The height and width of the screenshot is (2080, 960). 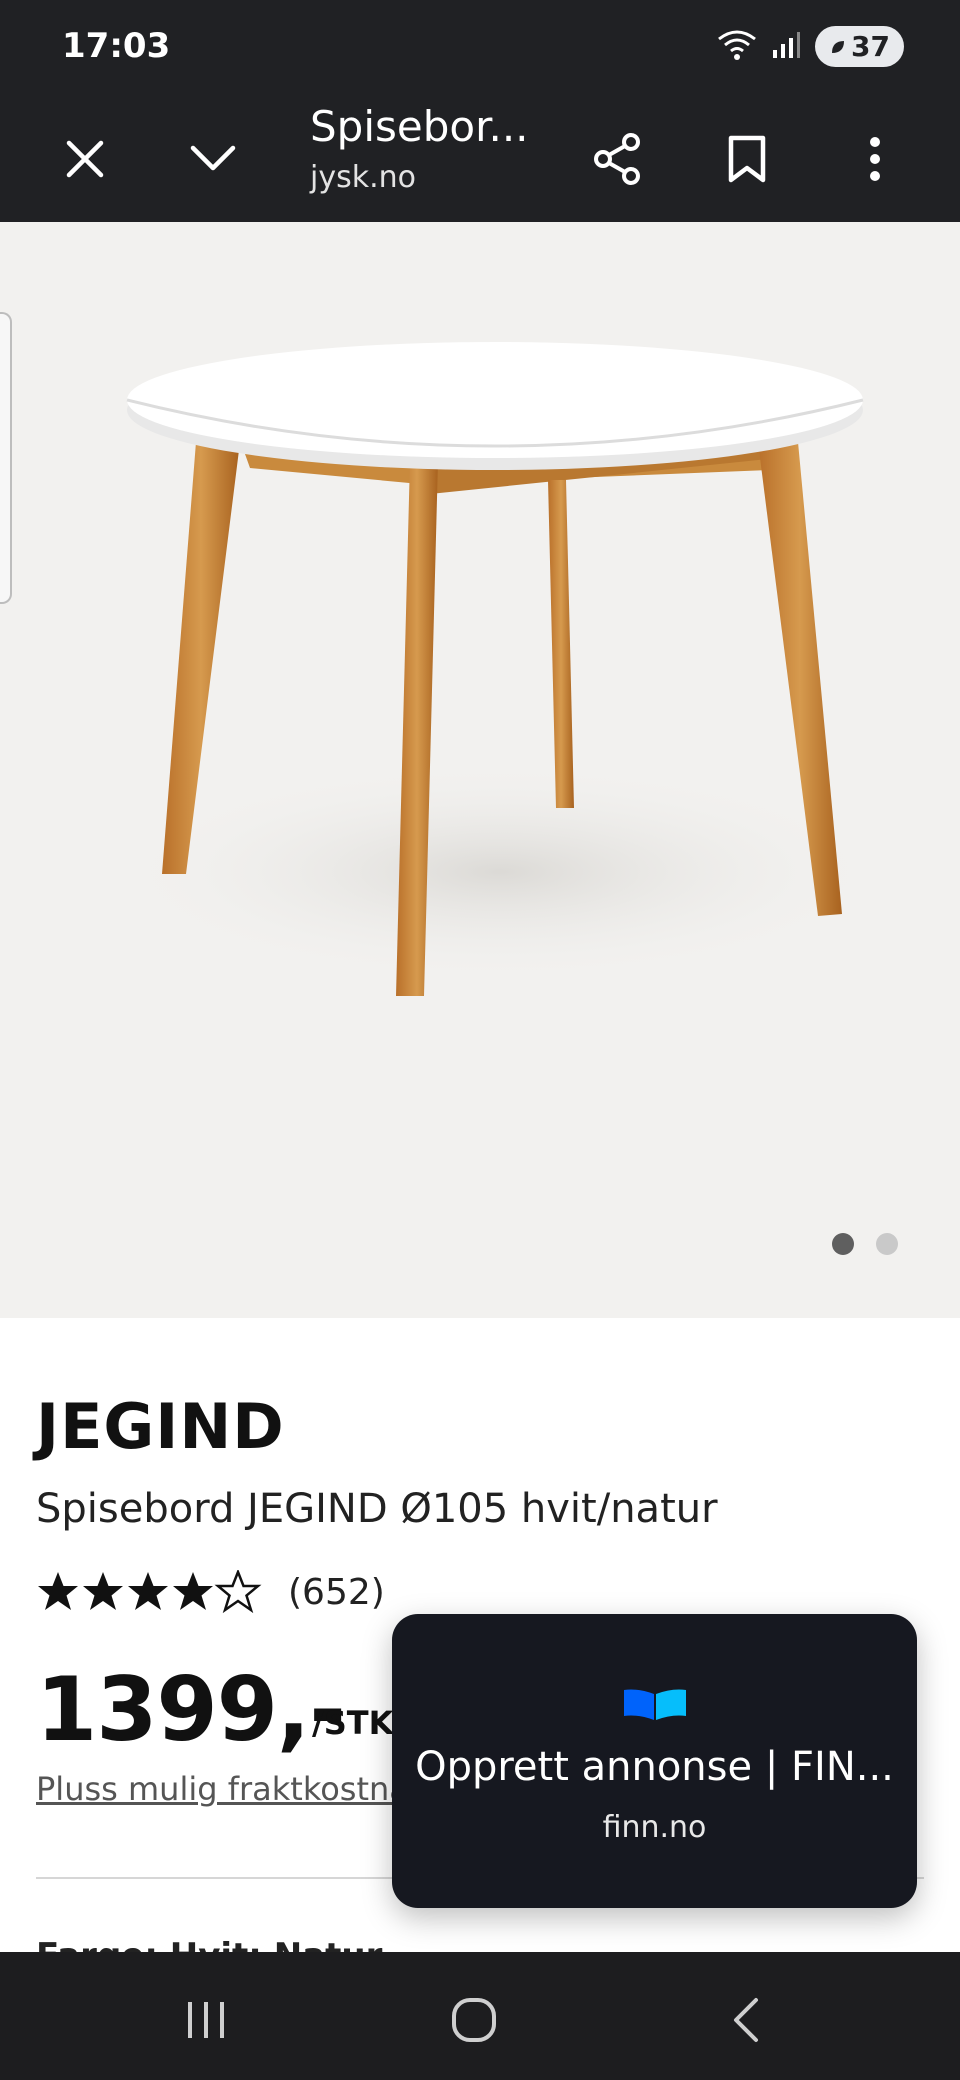 I want to click on recent-apps-icon, so click(x=206, y=2020).